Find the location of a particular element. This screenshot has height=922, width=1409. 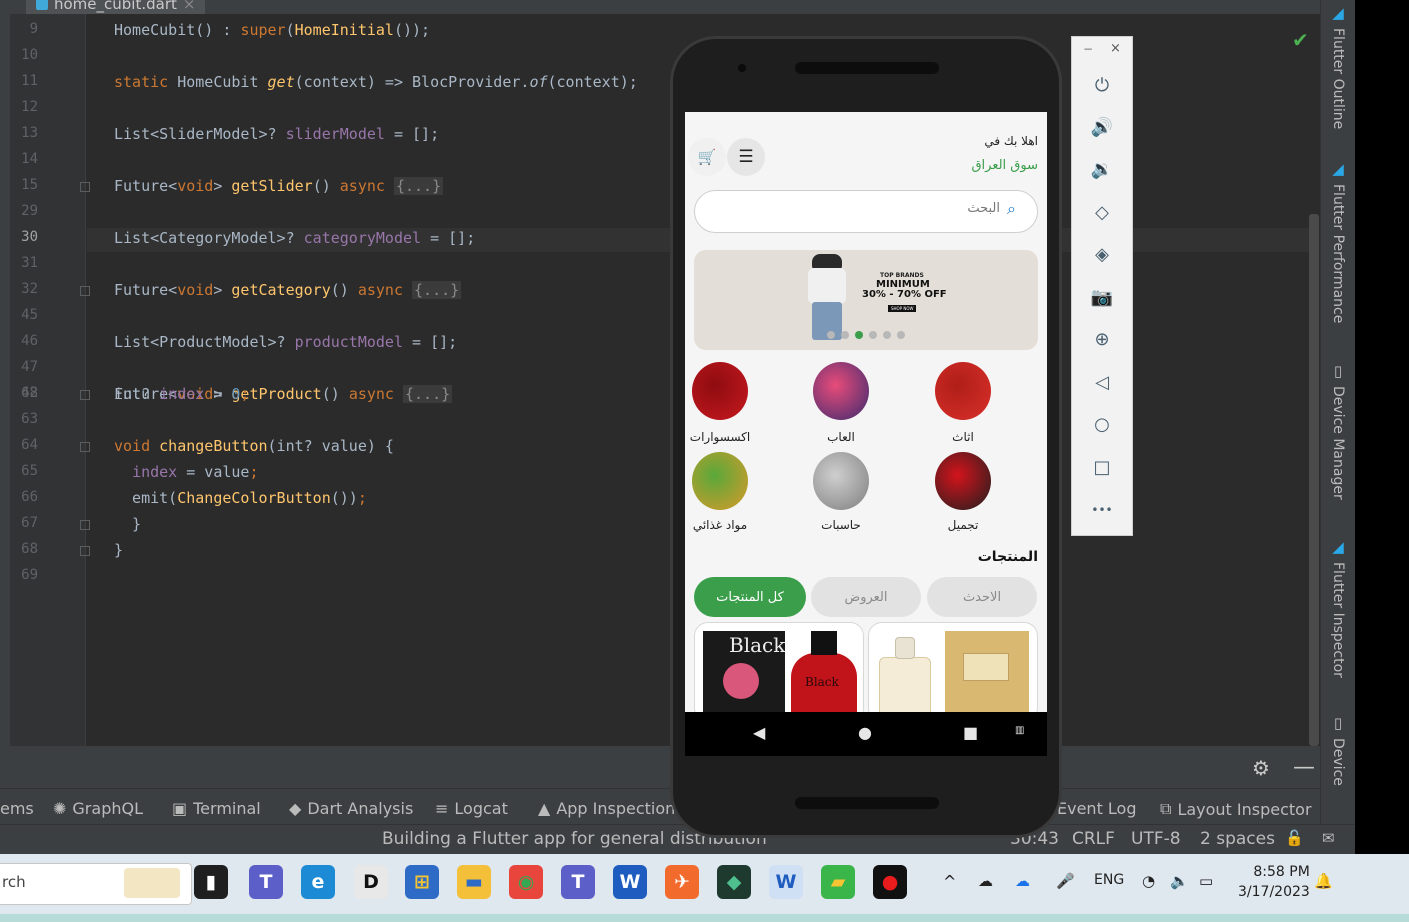

tool-dart-analysis: ◆ Dart Analysis is located at coordinates (351, 808).